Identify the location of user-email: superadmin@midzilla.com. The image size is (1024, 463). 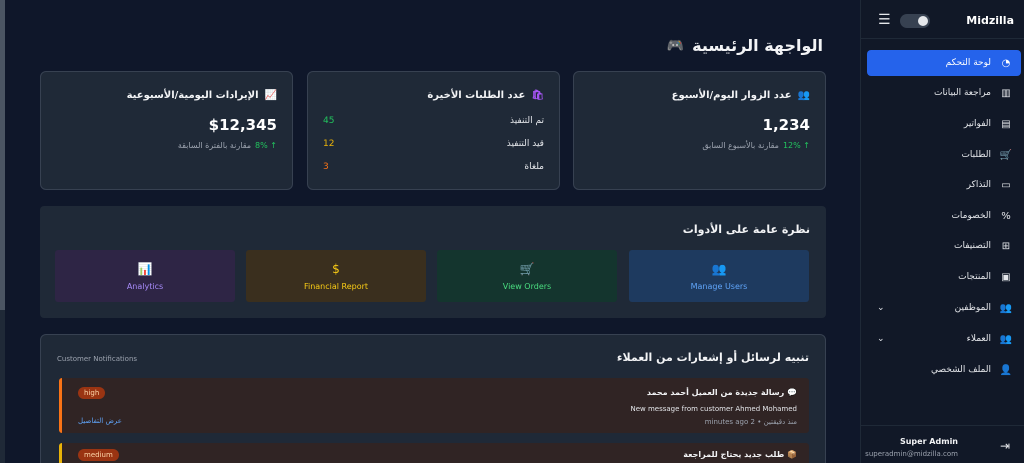
(911, 454).